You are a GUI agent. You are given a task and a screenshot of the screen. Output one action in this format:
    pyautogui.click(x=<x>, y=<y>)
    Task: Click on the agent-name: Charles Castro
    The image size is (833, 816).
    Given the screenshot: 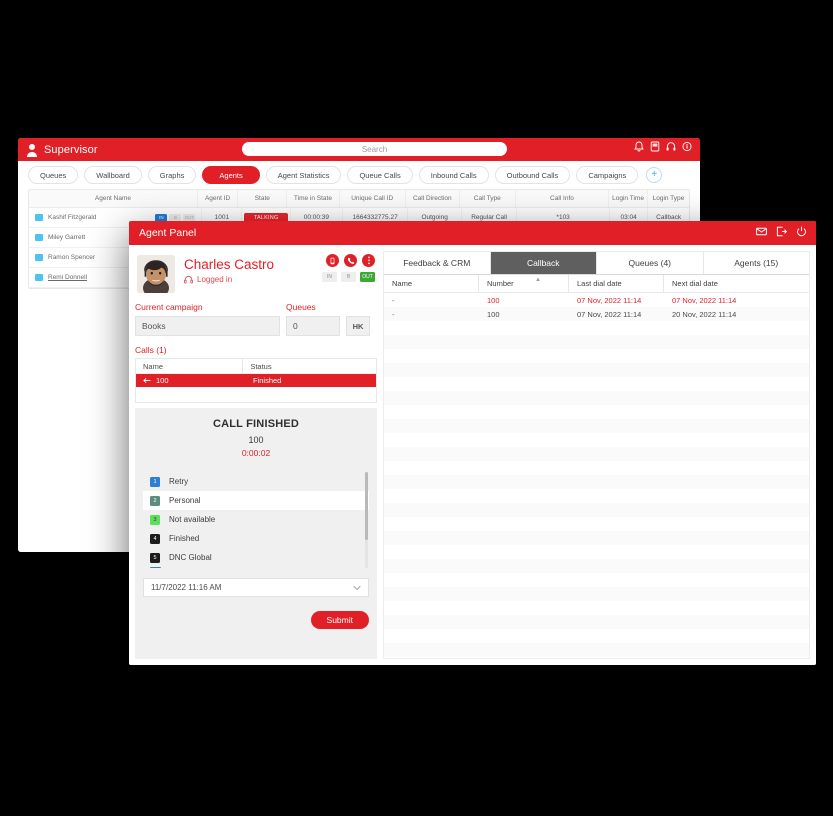 What is the action you would take?
    pyautogui.click(x=229, y=264)
    